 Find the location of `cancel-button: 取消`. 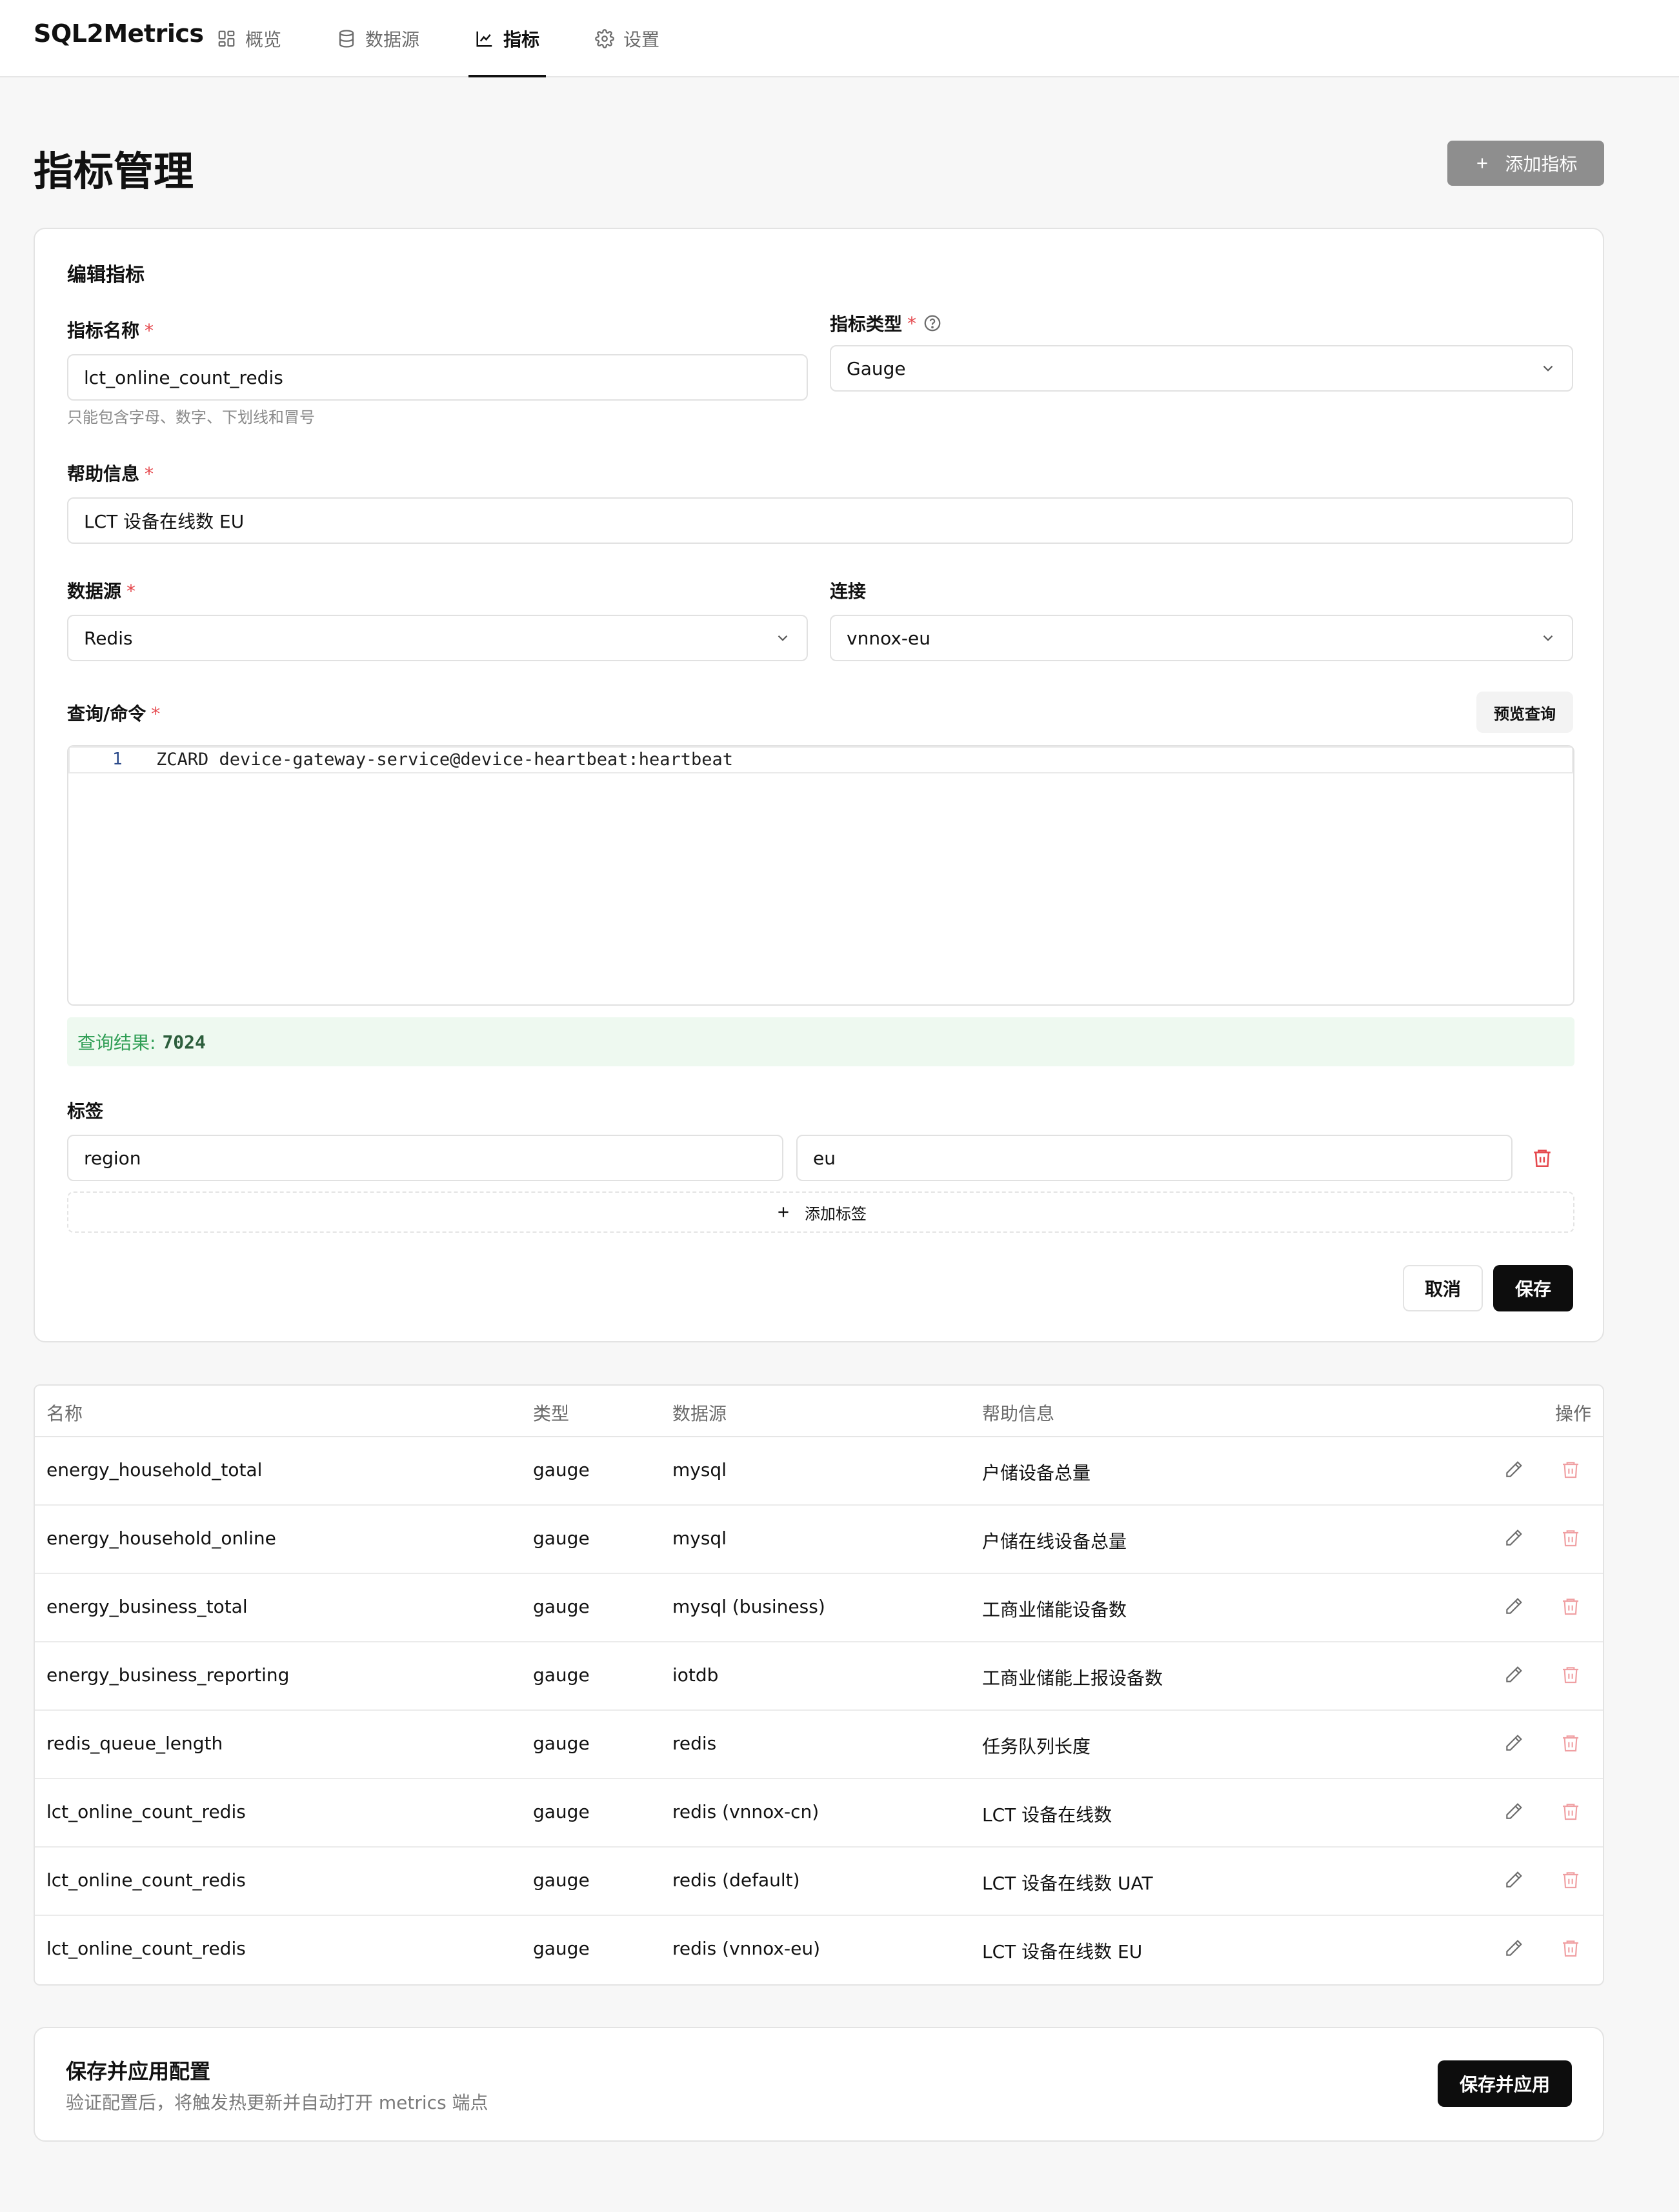

cancel-button: 取消 is located at coordinates (1443, 1288).